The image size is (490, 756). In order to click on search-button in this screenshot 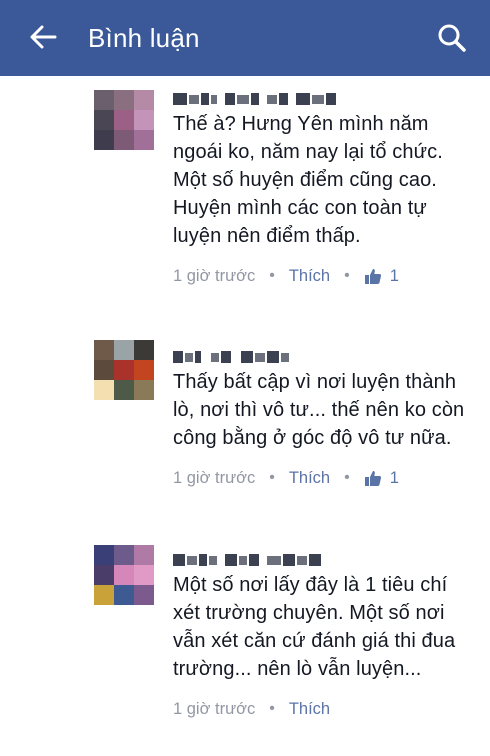, I will do `click(452, 38)`.